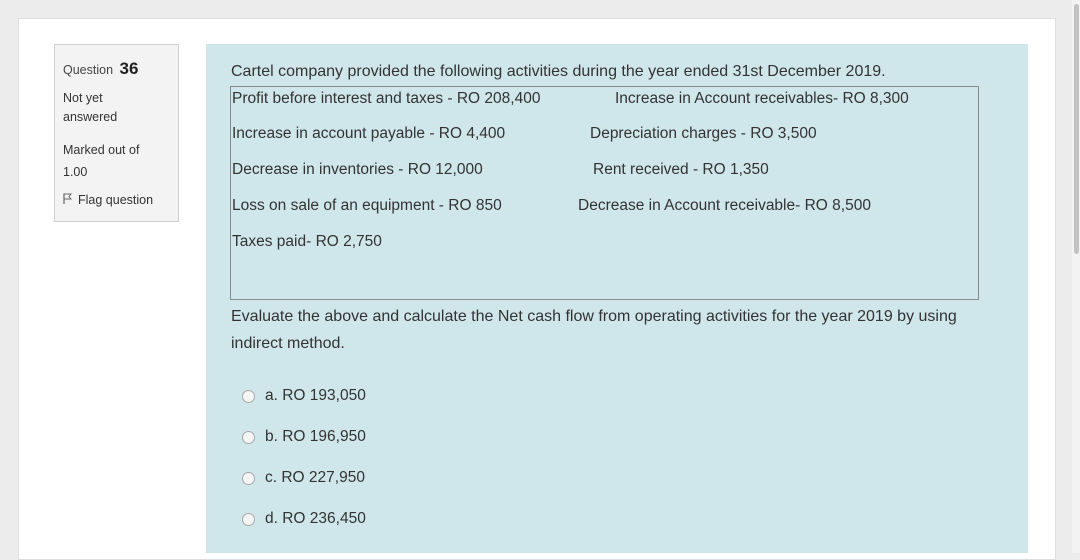  What do you see at coordinates (90, 117) in the screenshot?
I see `state-line-2: answered` at bounding box center [90, 117].